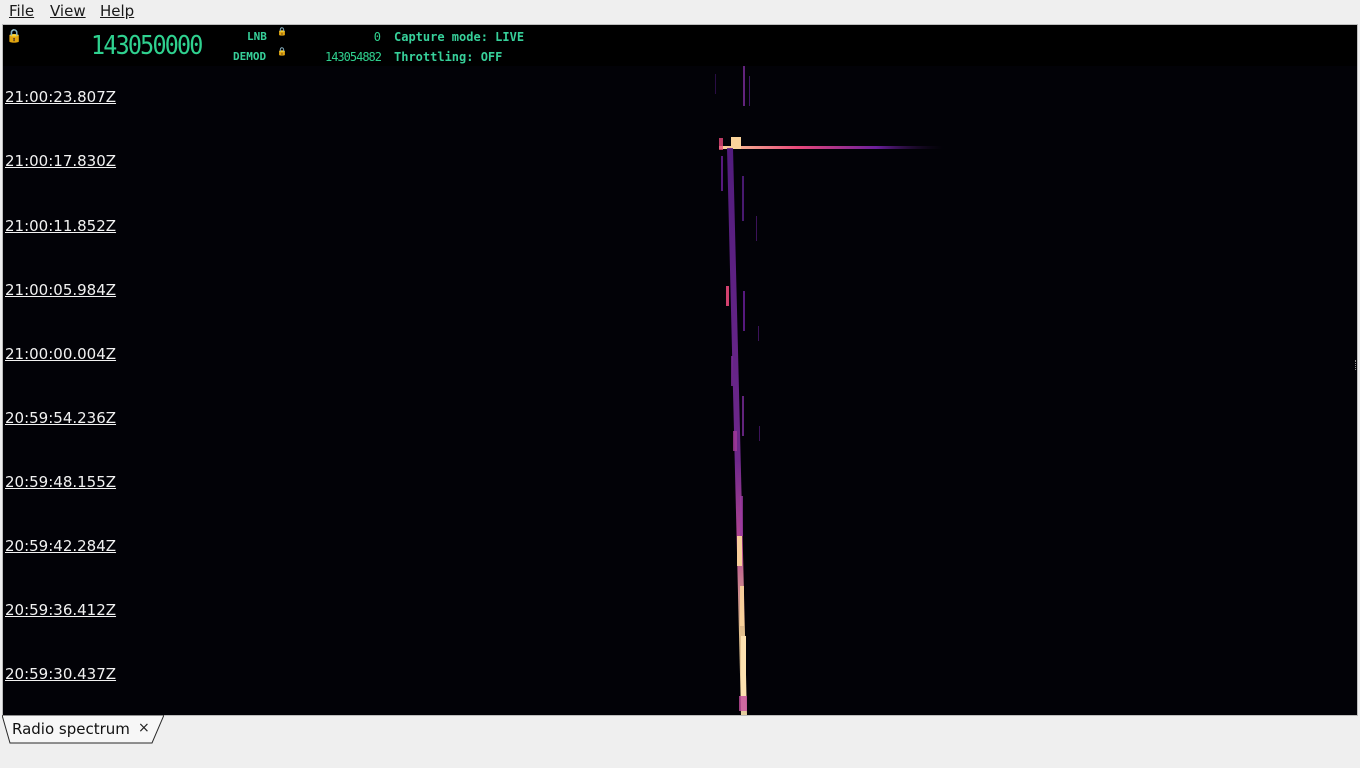 The height and width of the screenshot is (768, 1360). What do you see at coordinates (250, 56) in the screenshot?
I see `demod-label: DEMOD` at bounding box center [250, 56].